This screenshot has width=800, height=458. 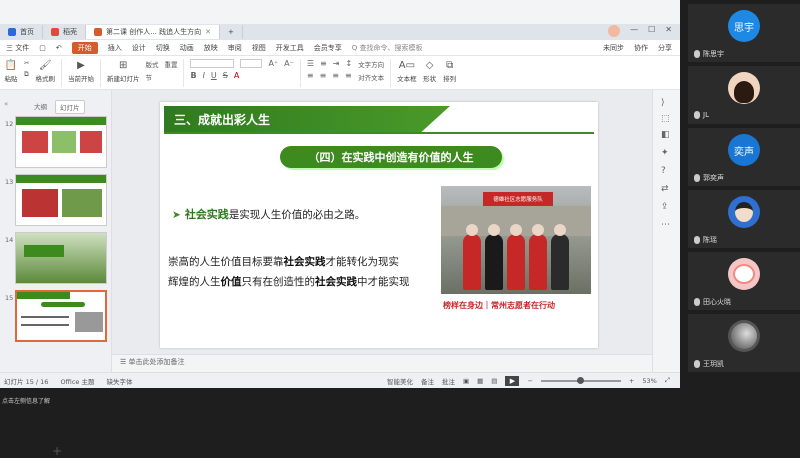 I want to click on participant-tile: 奕声 郭奕声, so click(x=744, y=157).